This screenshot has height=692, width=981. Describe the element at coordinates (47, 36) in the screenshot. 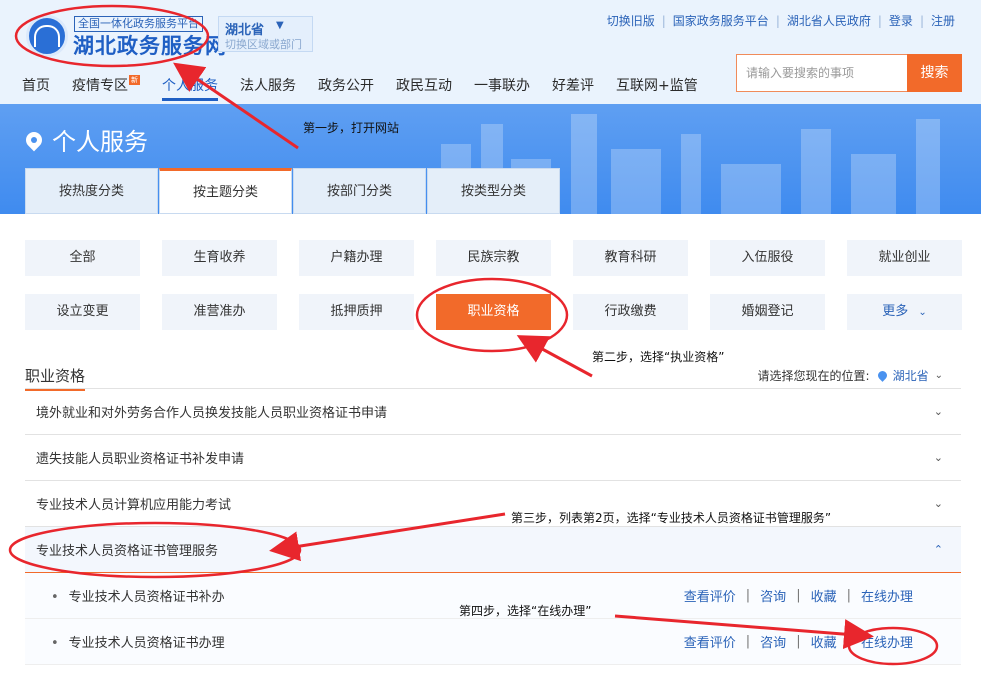

I see `site-logo-icon` at that location.